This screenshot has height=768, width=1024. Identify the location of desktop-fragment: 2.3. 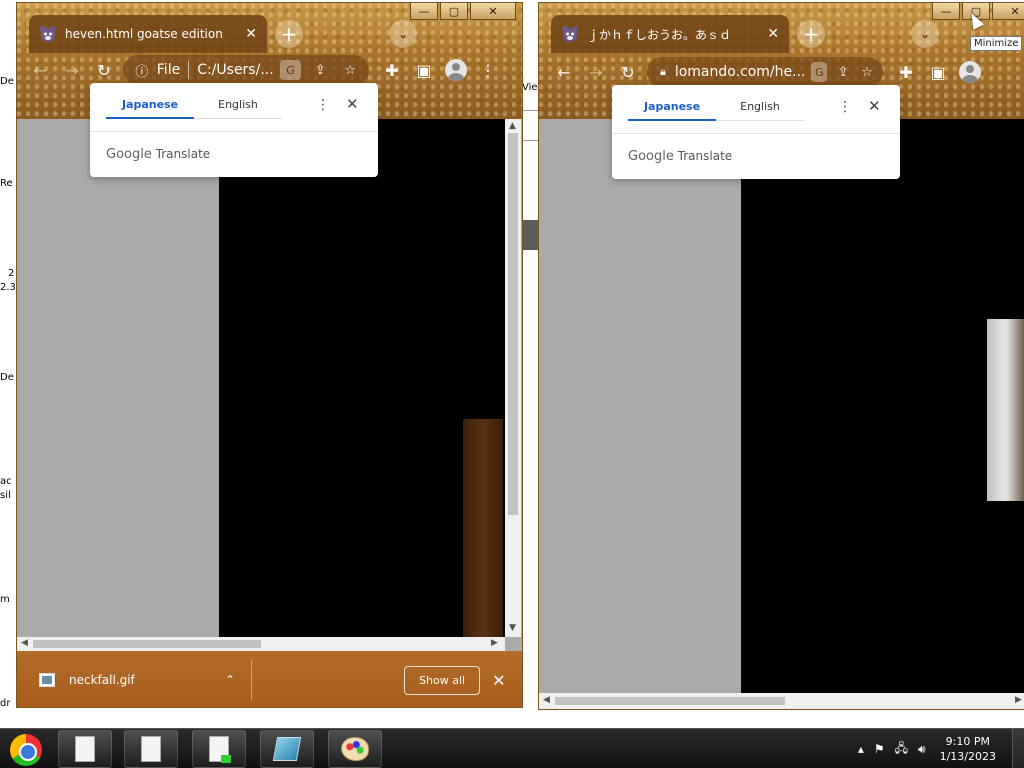
(8, 287).